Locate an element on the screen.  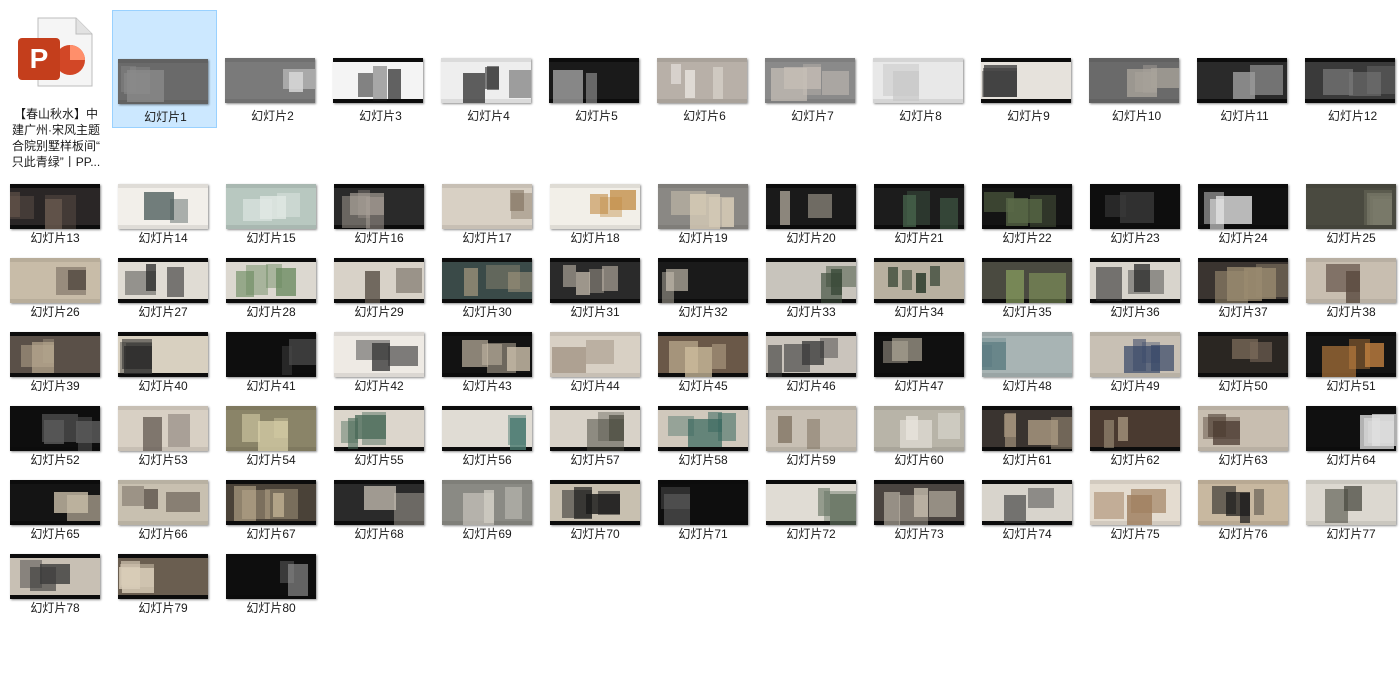
slide-label: 幻灯片42 is located at coordinates (379, 386).